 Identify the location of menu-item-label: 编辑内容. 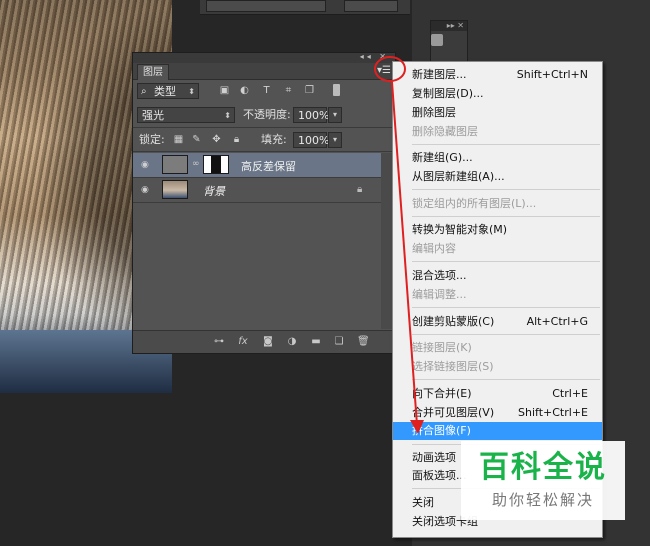
(434, 248).